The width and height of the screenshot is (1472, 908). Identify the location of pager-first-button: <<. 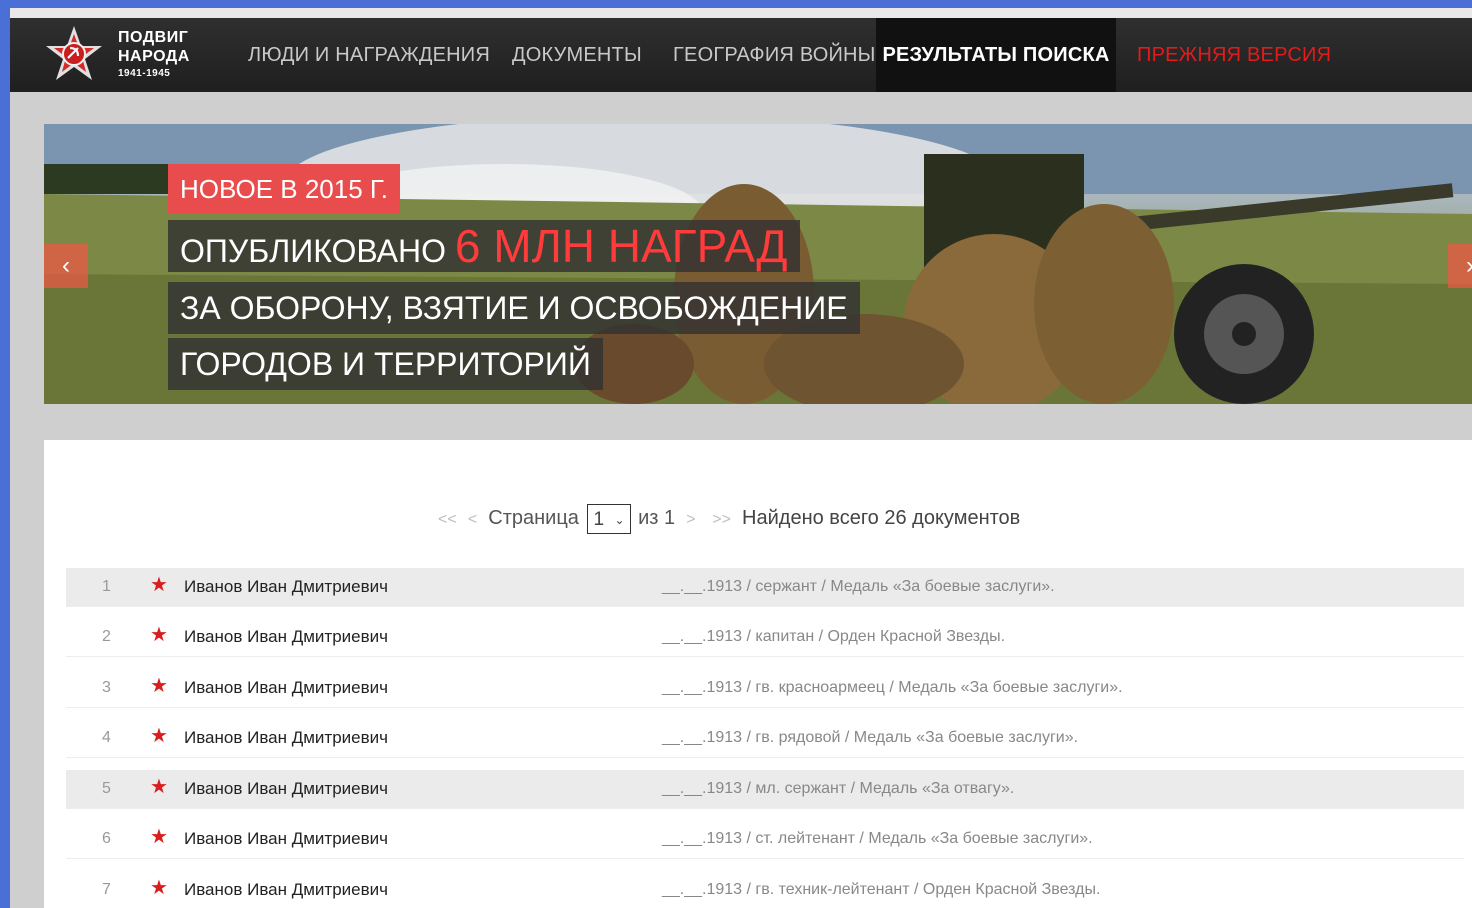
(447, 519).